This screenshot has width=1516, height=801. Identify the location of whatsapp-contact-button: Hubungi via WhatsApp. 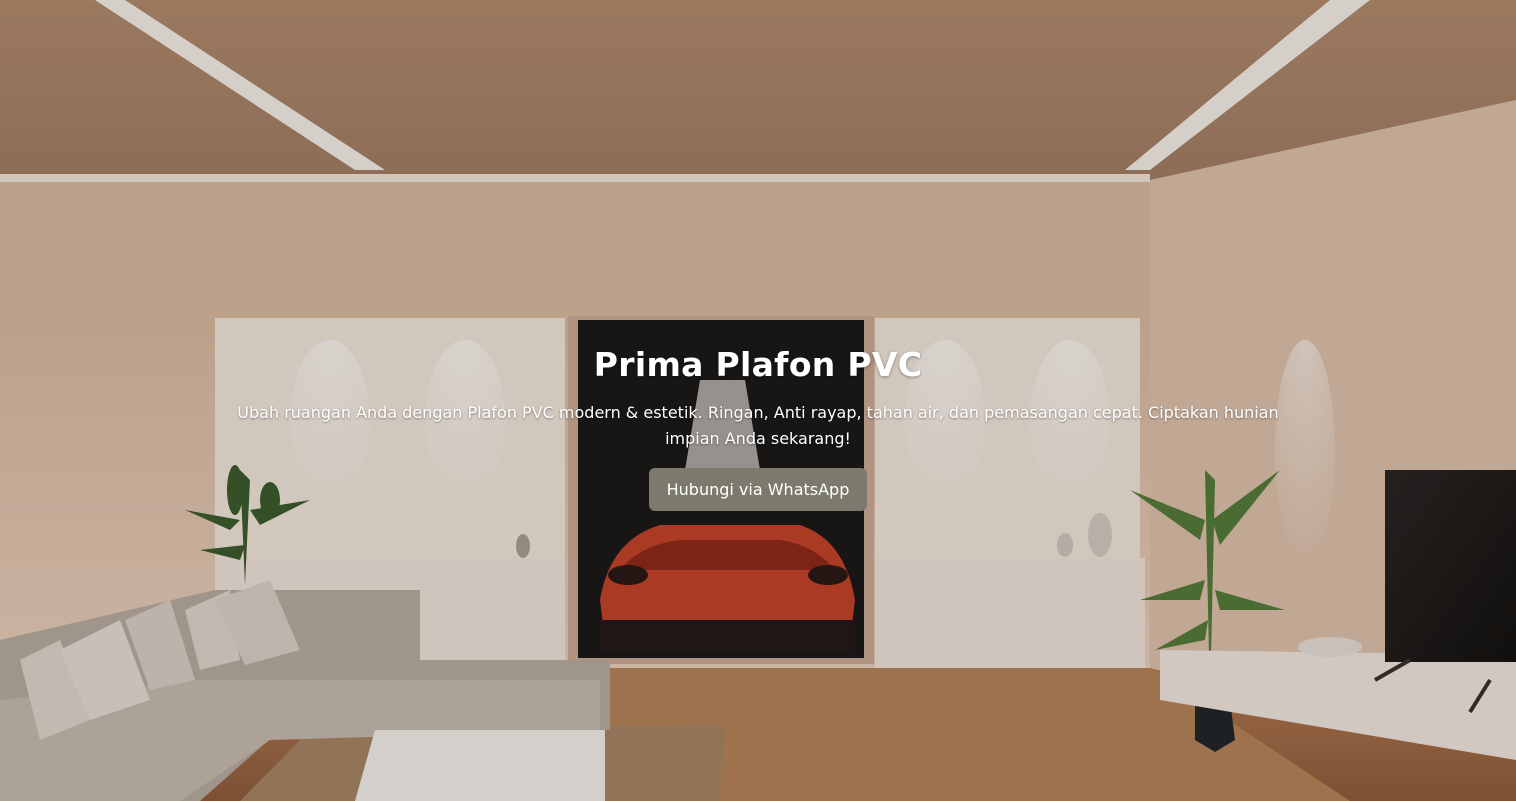
(758, 489).